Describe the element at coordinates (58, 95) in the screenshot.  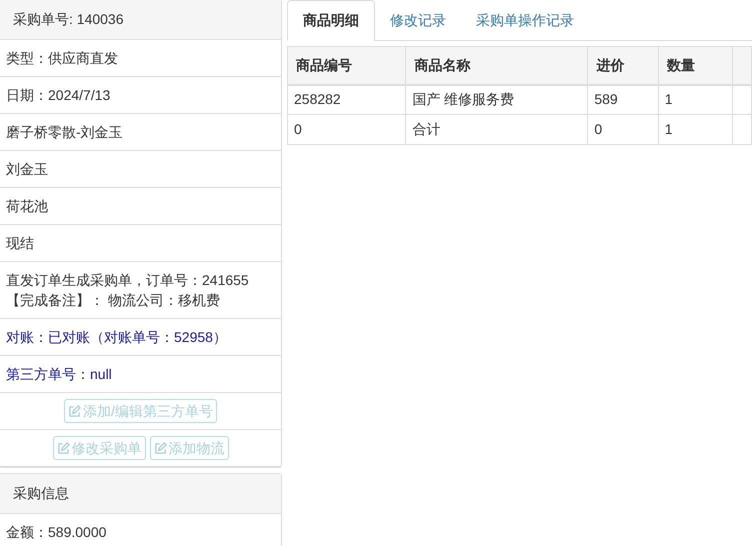
I see `info-text: 日期：2024/7/13` at that location.